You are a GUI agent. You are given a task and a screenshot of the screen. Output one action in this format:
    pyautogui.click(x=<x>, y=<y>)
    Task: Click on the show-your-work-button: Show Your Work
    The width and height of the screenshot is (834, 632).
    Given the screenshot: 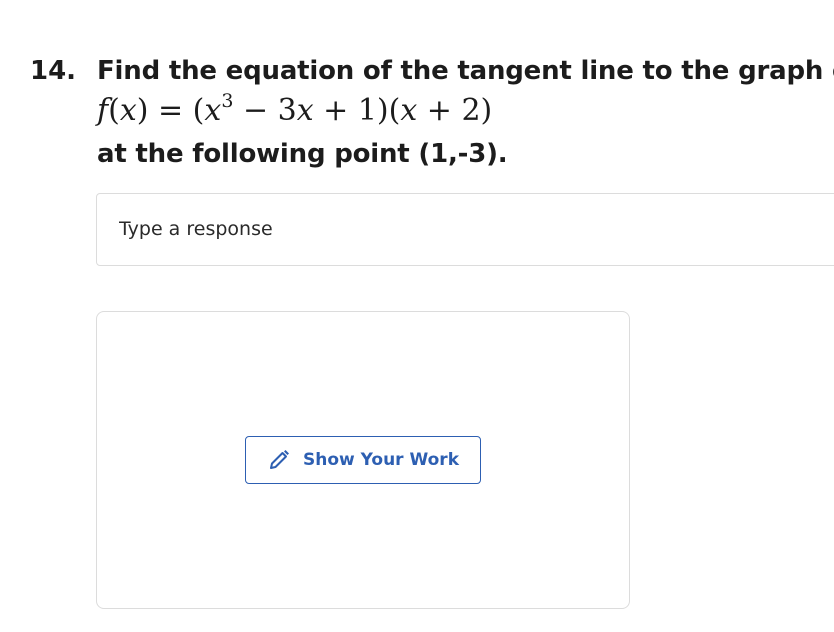 What is the action you would take?
    pyautogui.click(x=363, y=460)
    